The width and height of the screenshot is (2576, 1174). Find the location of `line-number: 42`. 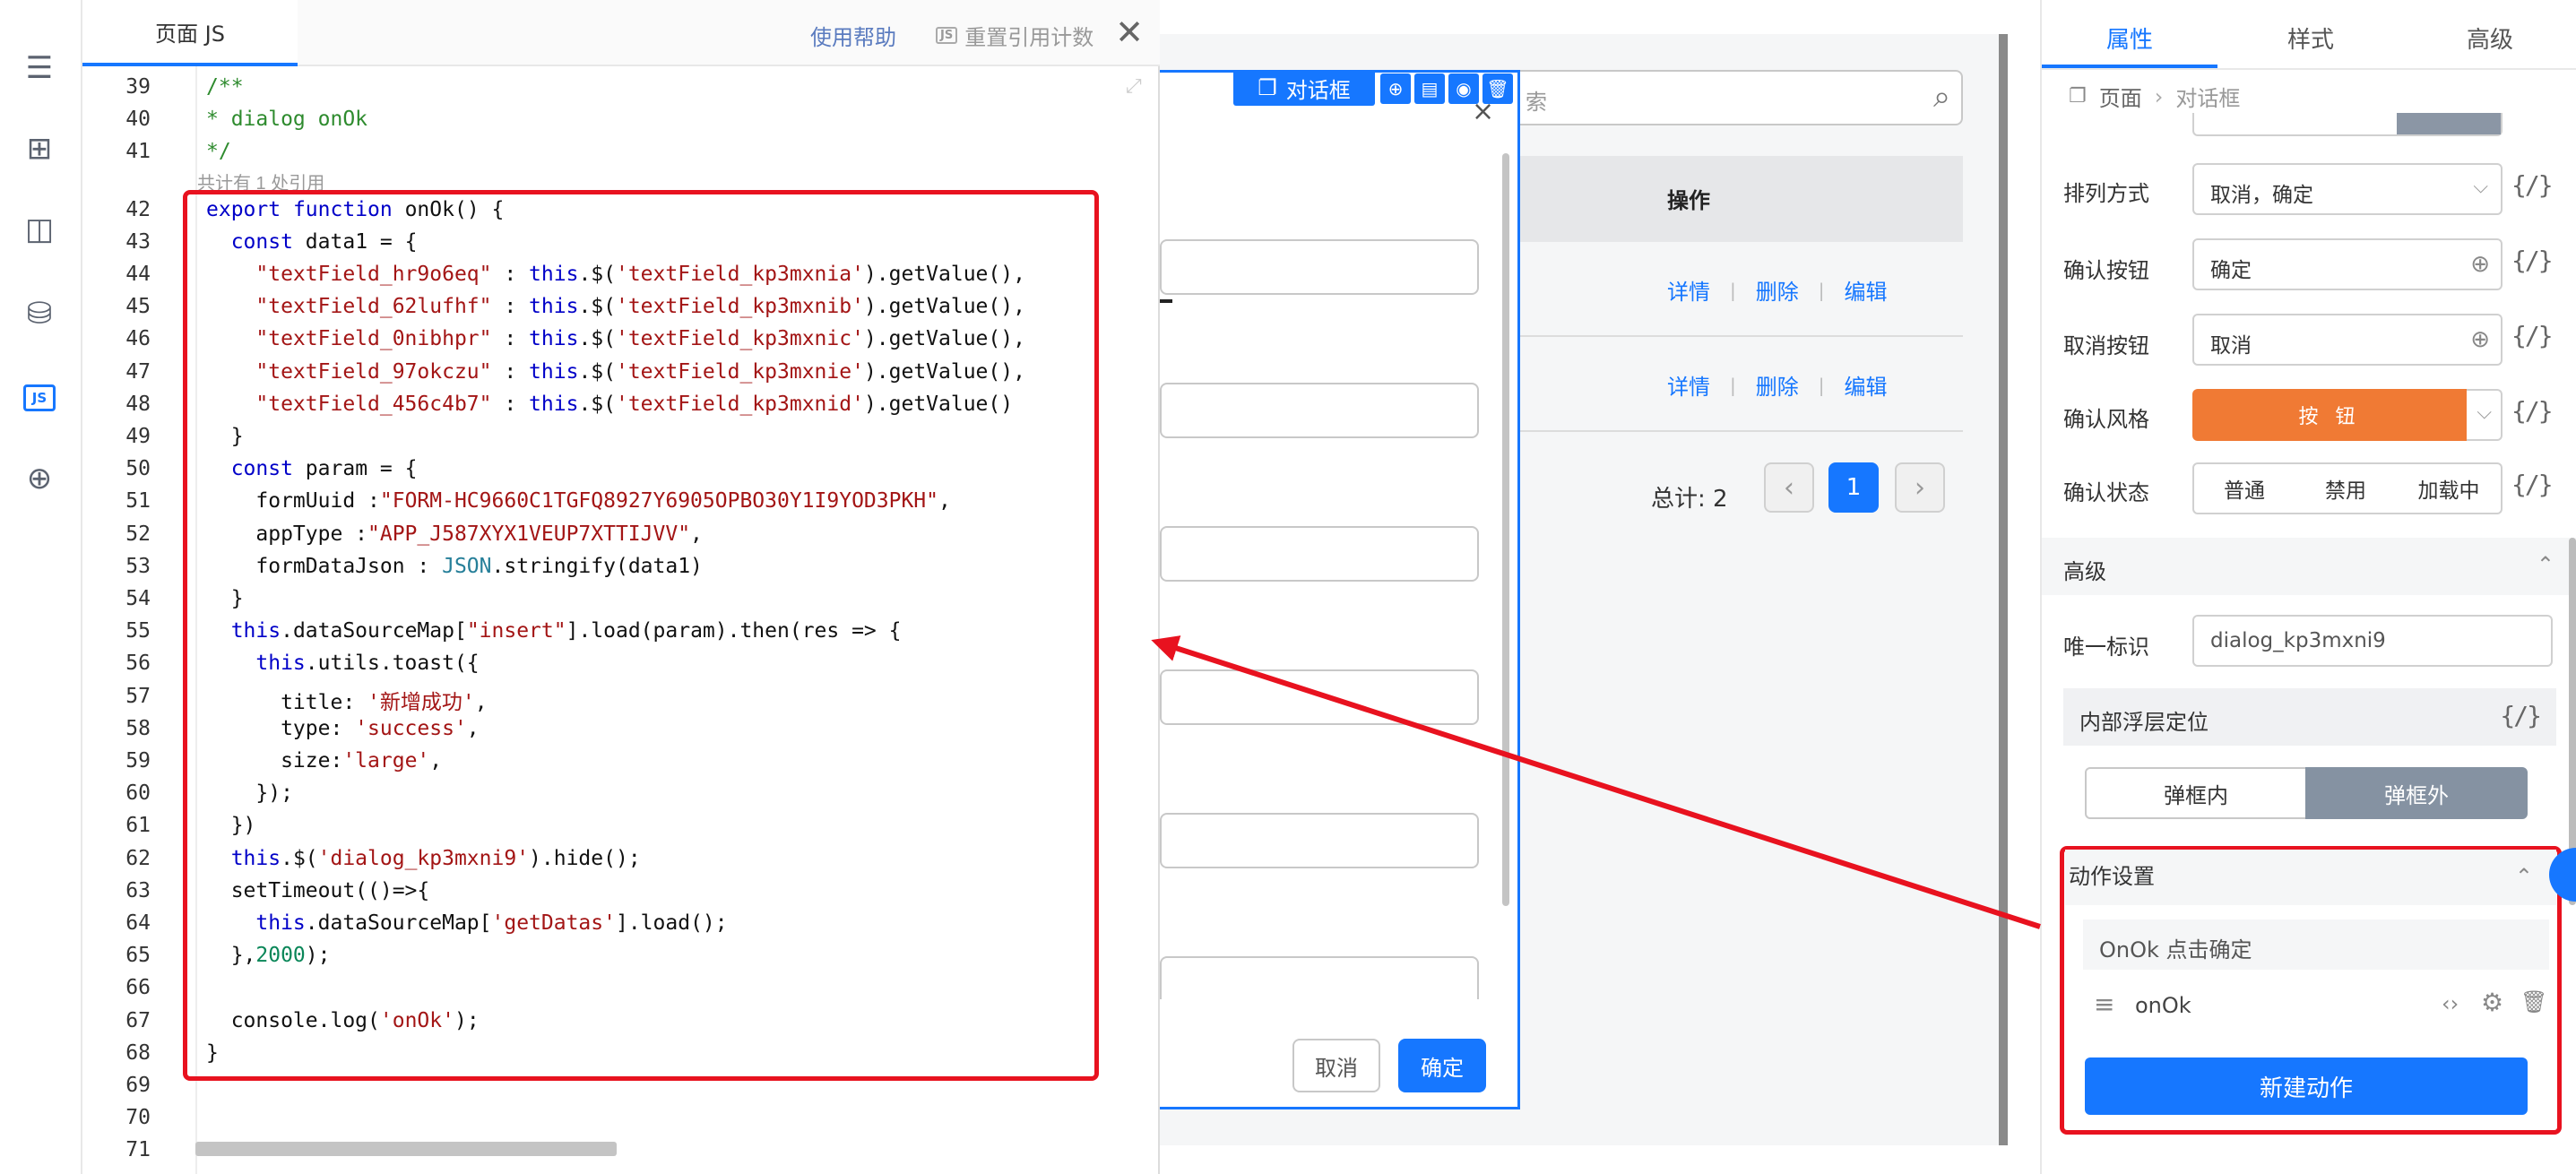

line-number: 42 is located at coordinates (138, 209).